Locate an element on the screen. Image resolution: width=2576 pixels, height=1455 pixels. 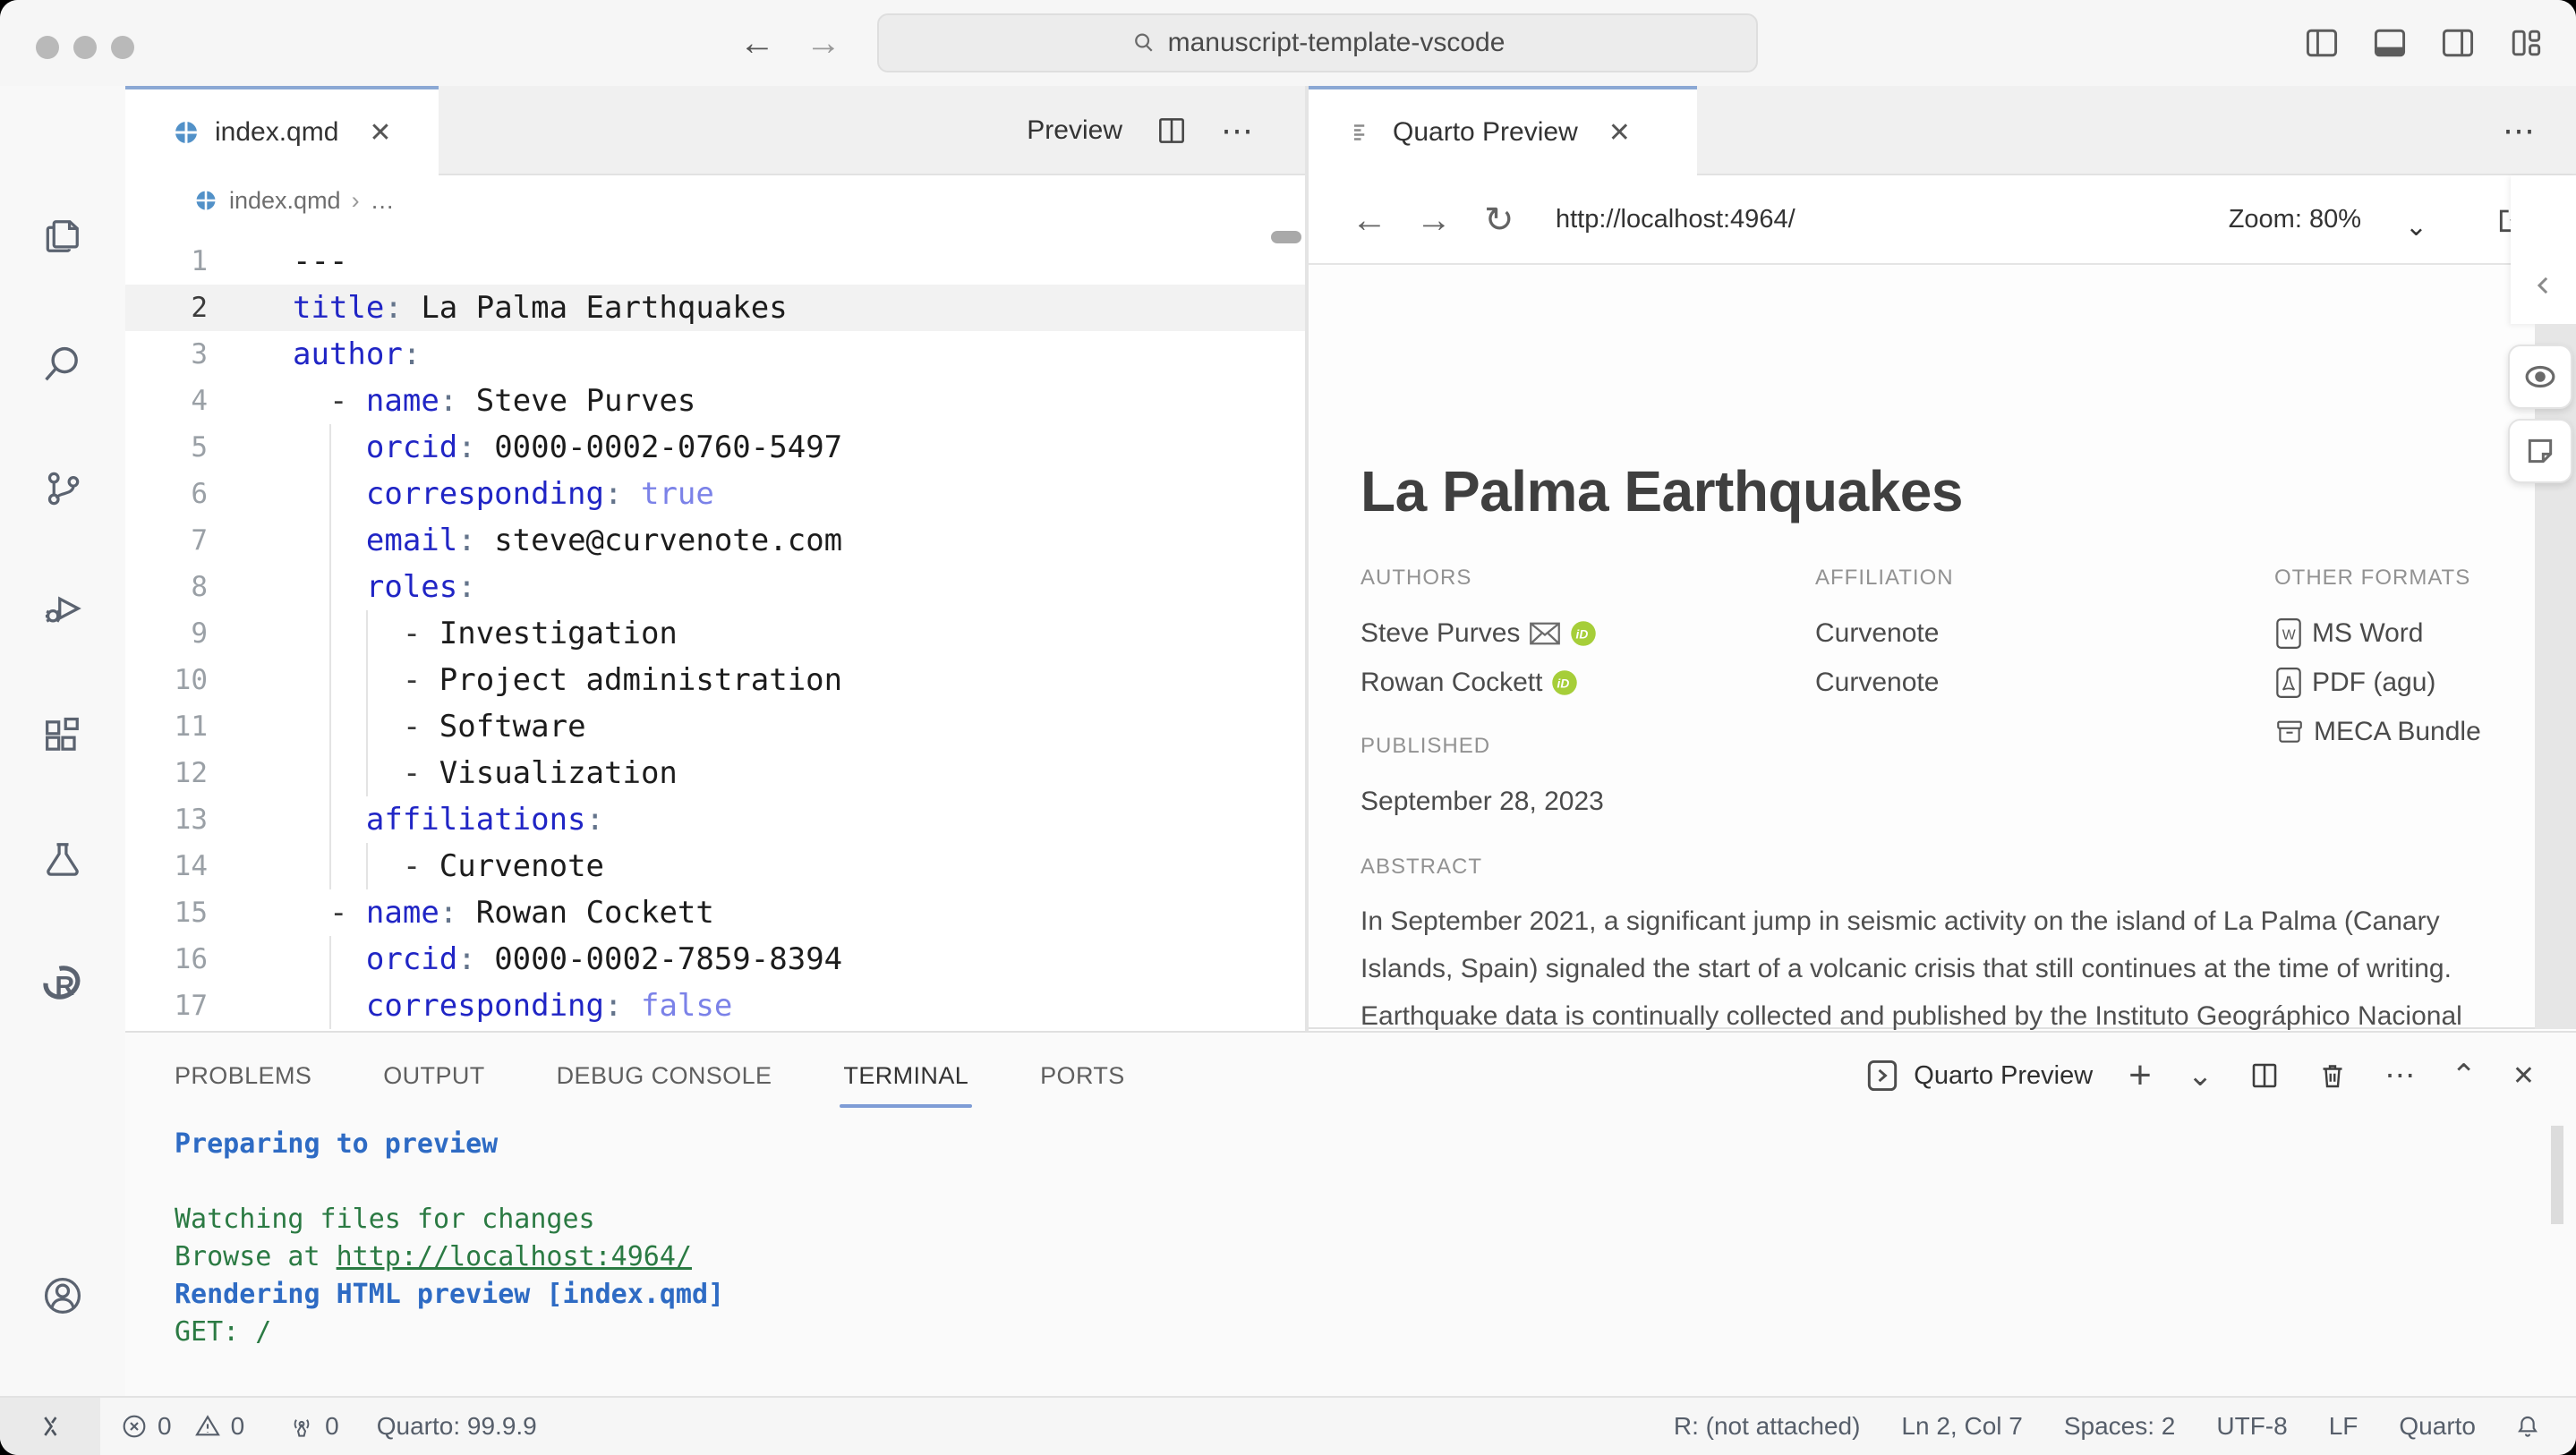
toggle-secondary-sidebar-icon is located at coordinates (2458, 43).